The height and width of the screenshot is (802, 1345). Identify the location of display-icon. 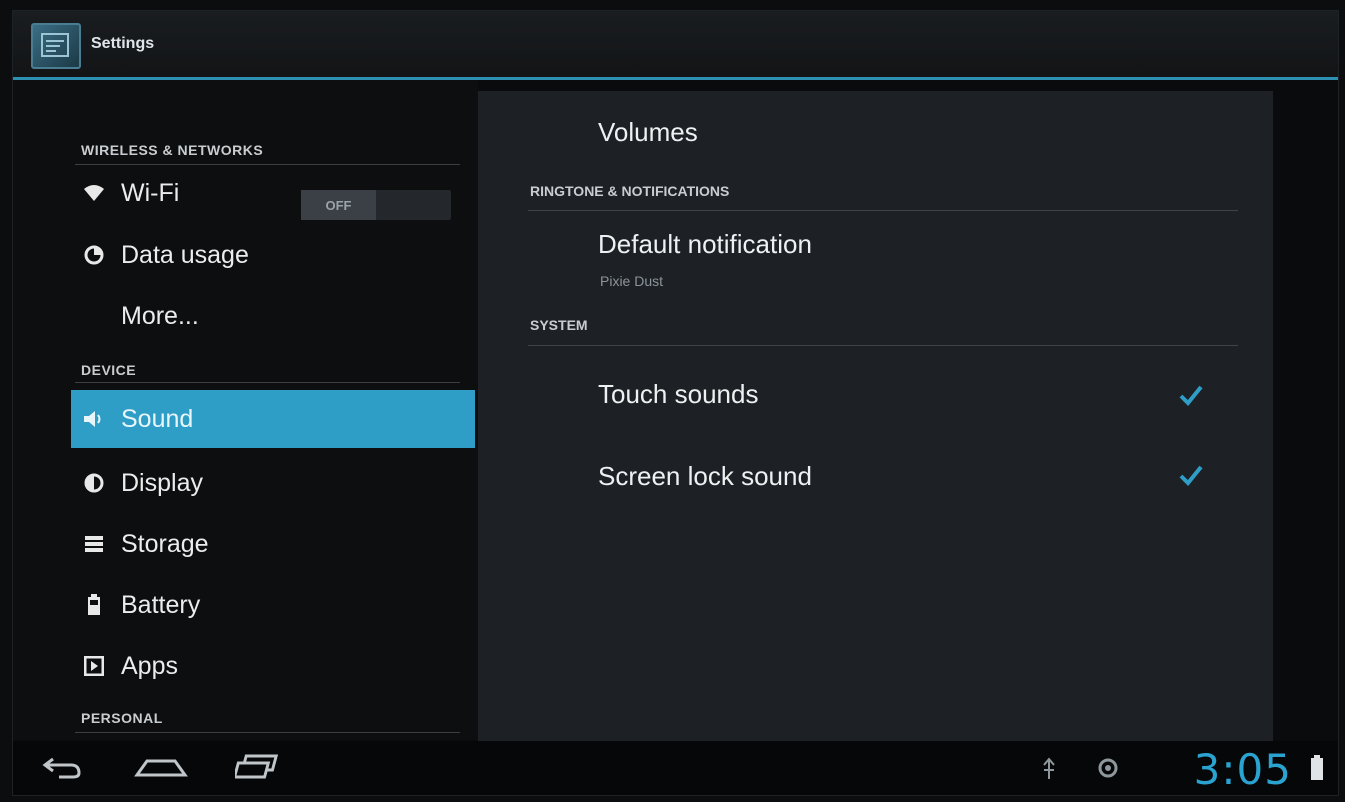
(94, 483).